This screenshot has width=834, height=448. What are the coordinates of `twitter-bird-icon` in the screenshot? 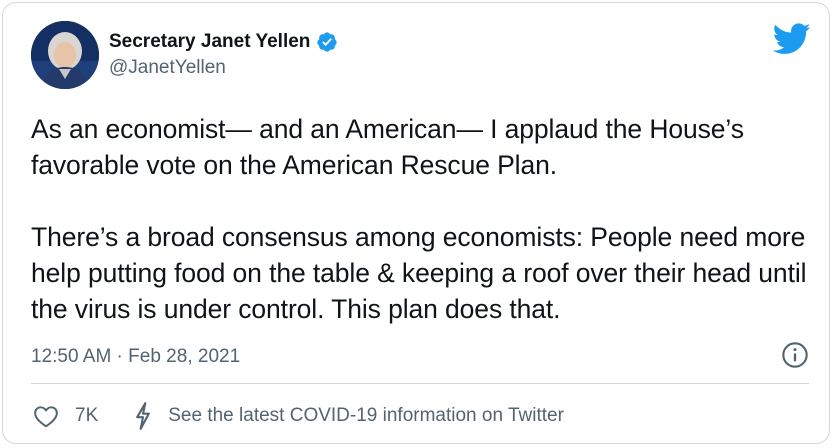 It's located at (792, 39).